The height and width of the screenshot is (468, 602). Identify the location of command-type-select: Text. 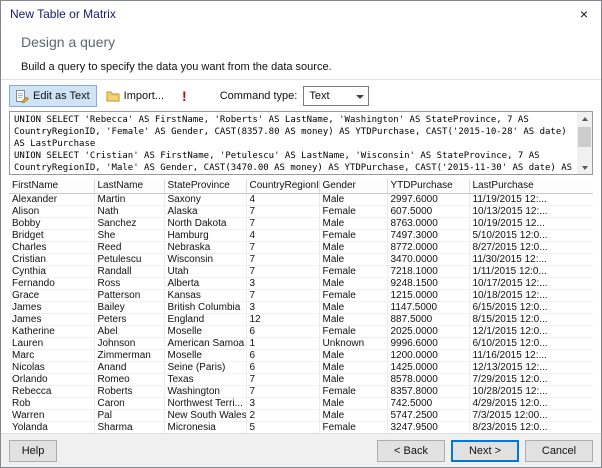
(336, 96).